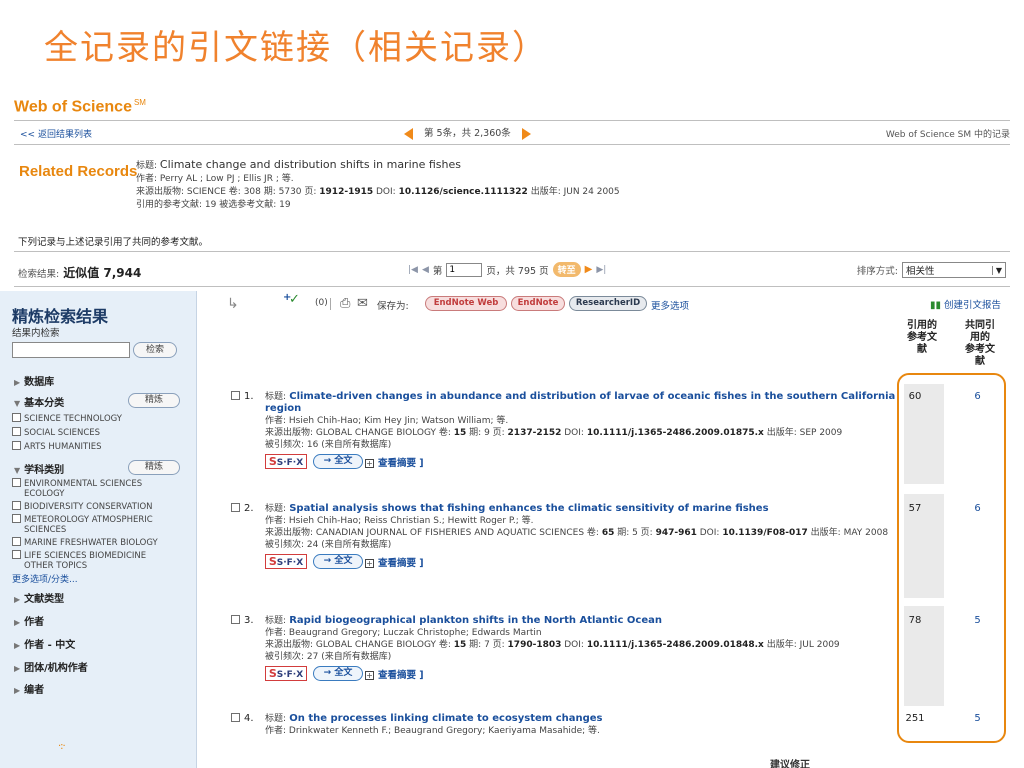 Image resolution: width=1024 pixels, height=768 pixels. What do you see at coordinates (80, 107) in the screenshot?
I see `wos-logo: Web of Science SM` at bounding box center [80, 107].